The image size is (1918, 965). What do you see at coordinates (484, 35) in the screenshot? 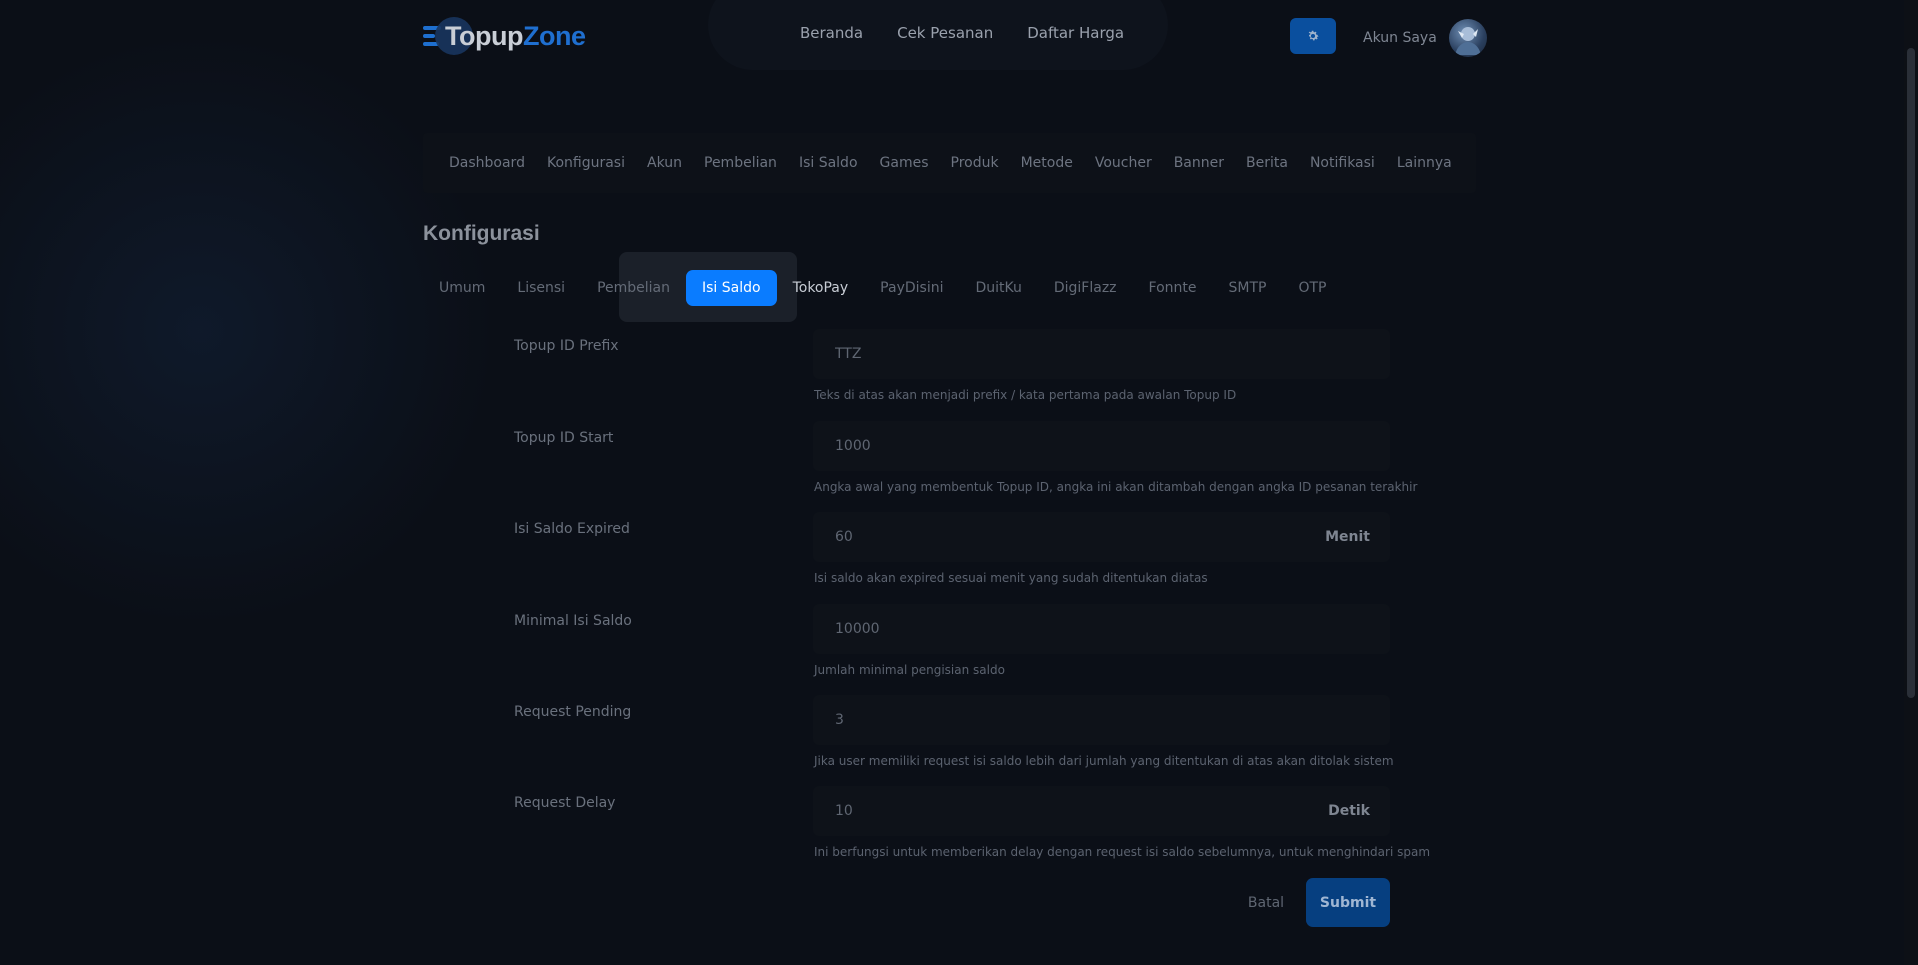
I see `brand-name-part1: Topup` at bounding box center [484, 35].